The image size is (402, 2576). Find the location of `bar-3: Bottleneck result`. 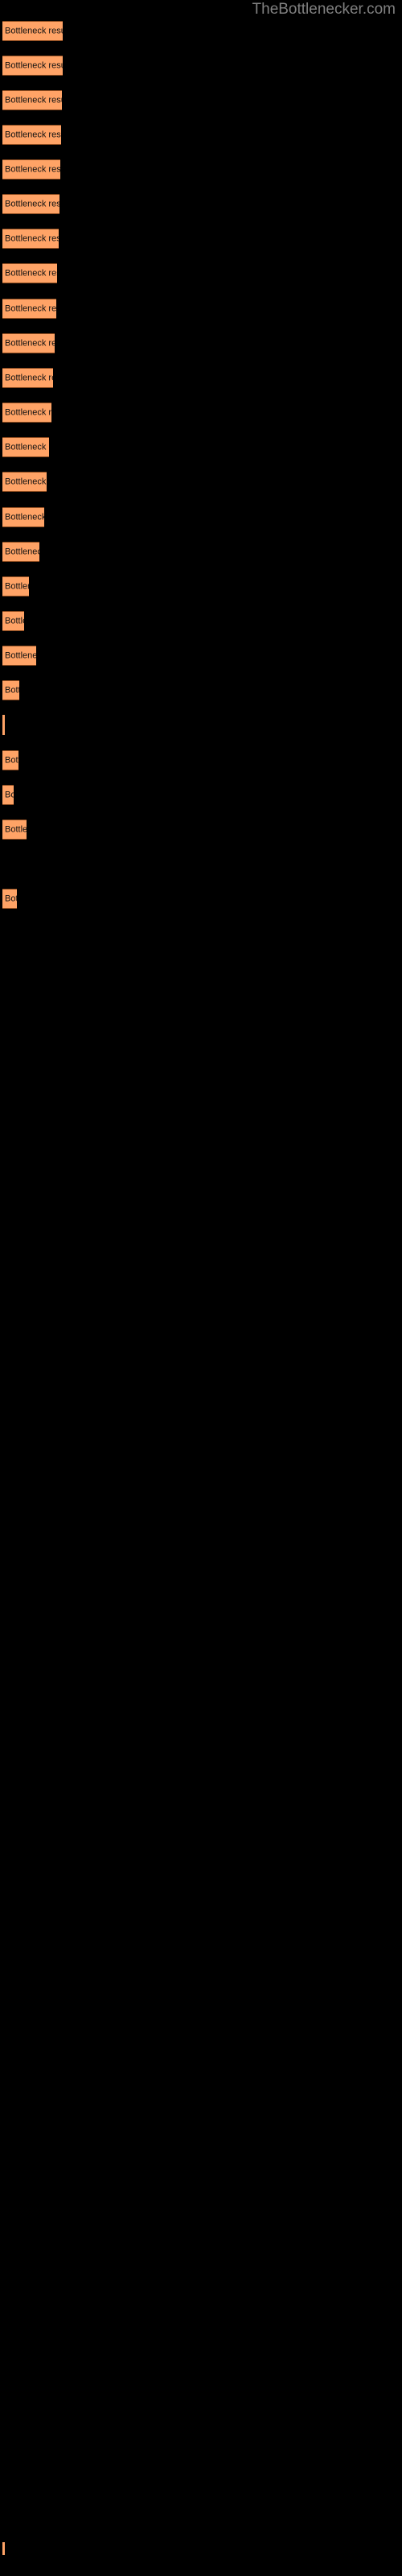

bar-3: Bottleneck result is located at coordinates (32, 100).